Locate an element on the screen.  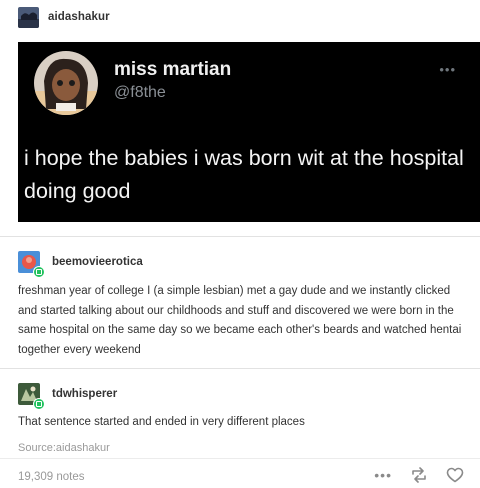
tweet-handle: @f8the is located at coordinates (140, 92).